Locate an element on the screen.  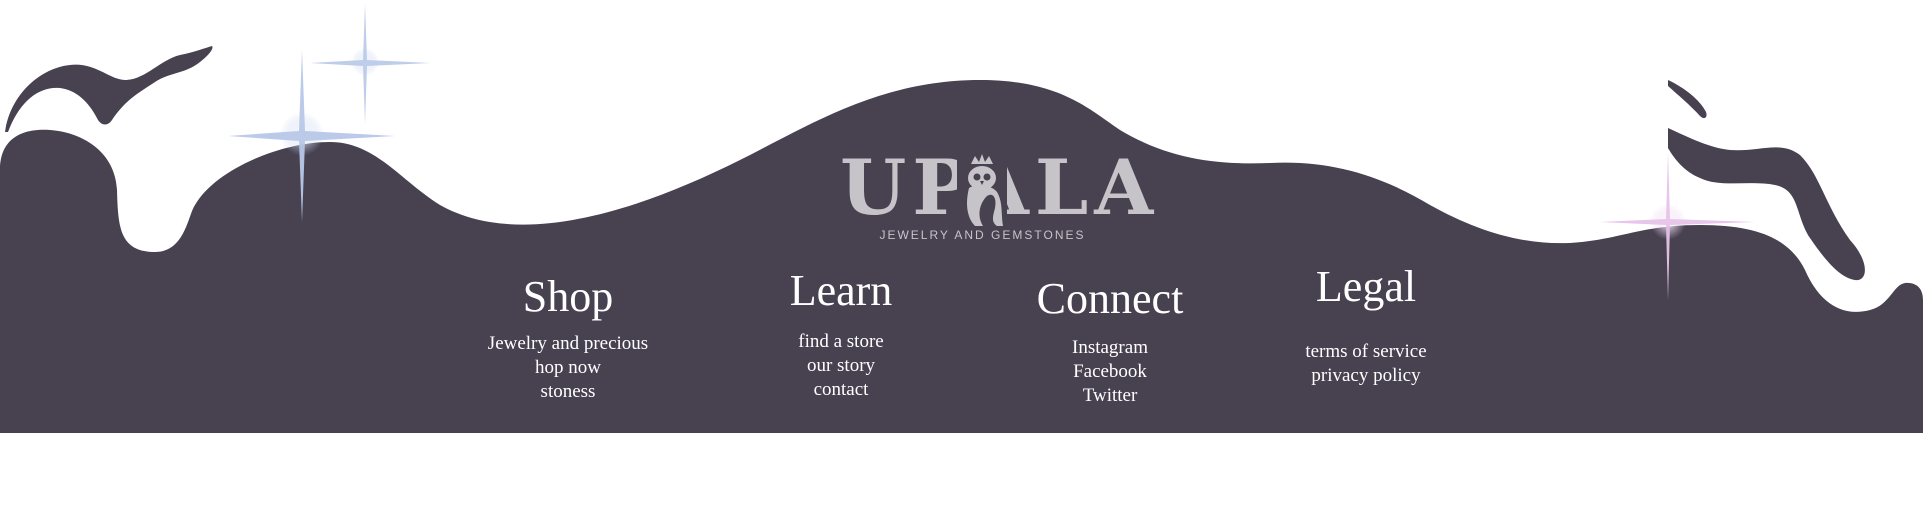
footer-link-facebook: Facebook is located at coordinates (1110, 372).